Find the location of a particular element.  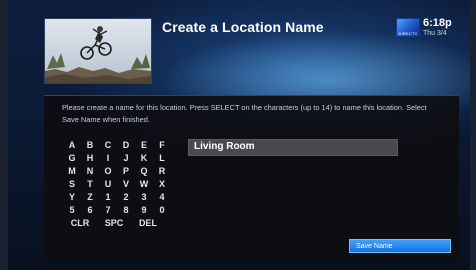

key: 2 is located at coordinates (126, 197).